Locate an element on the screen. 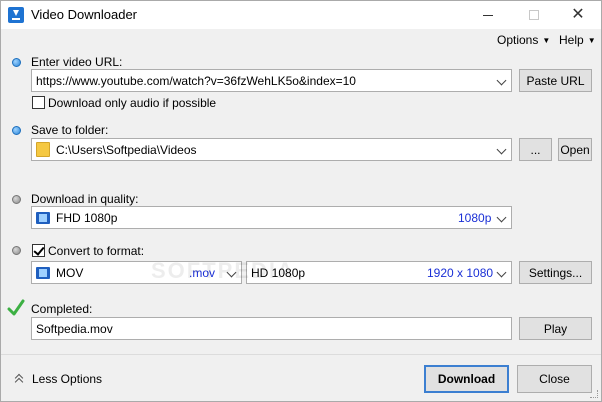  checkmark-icon is located at coordinates (16, 307).